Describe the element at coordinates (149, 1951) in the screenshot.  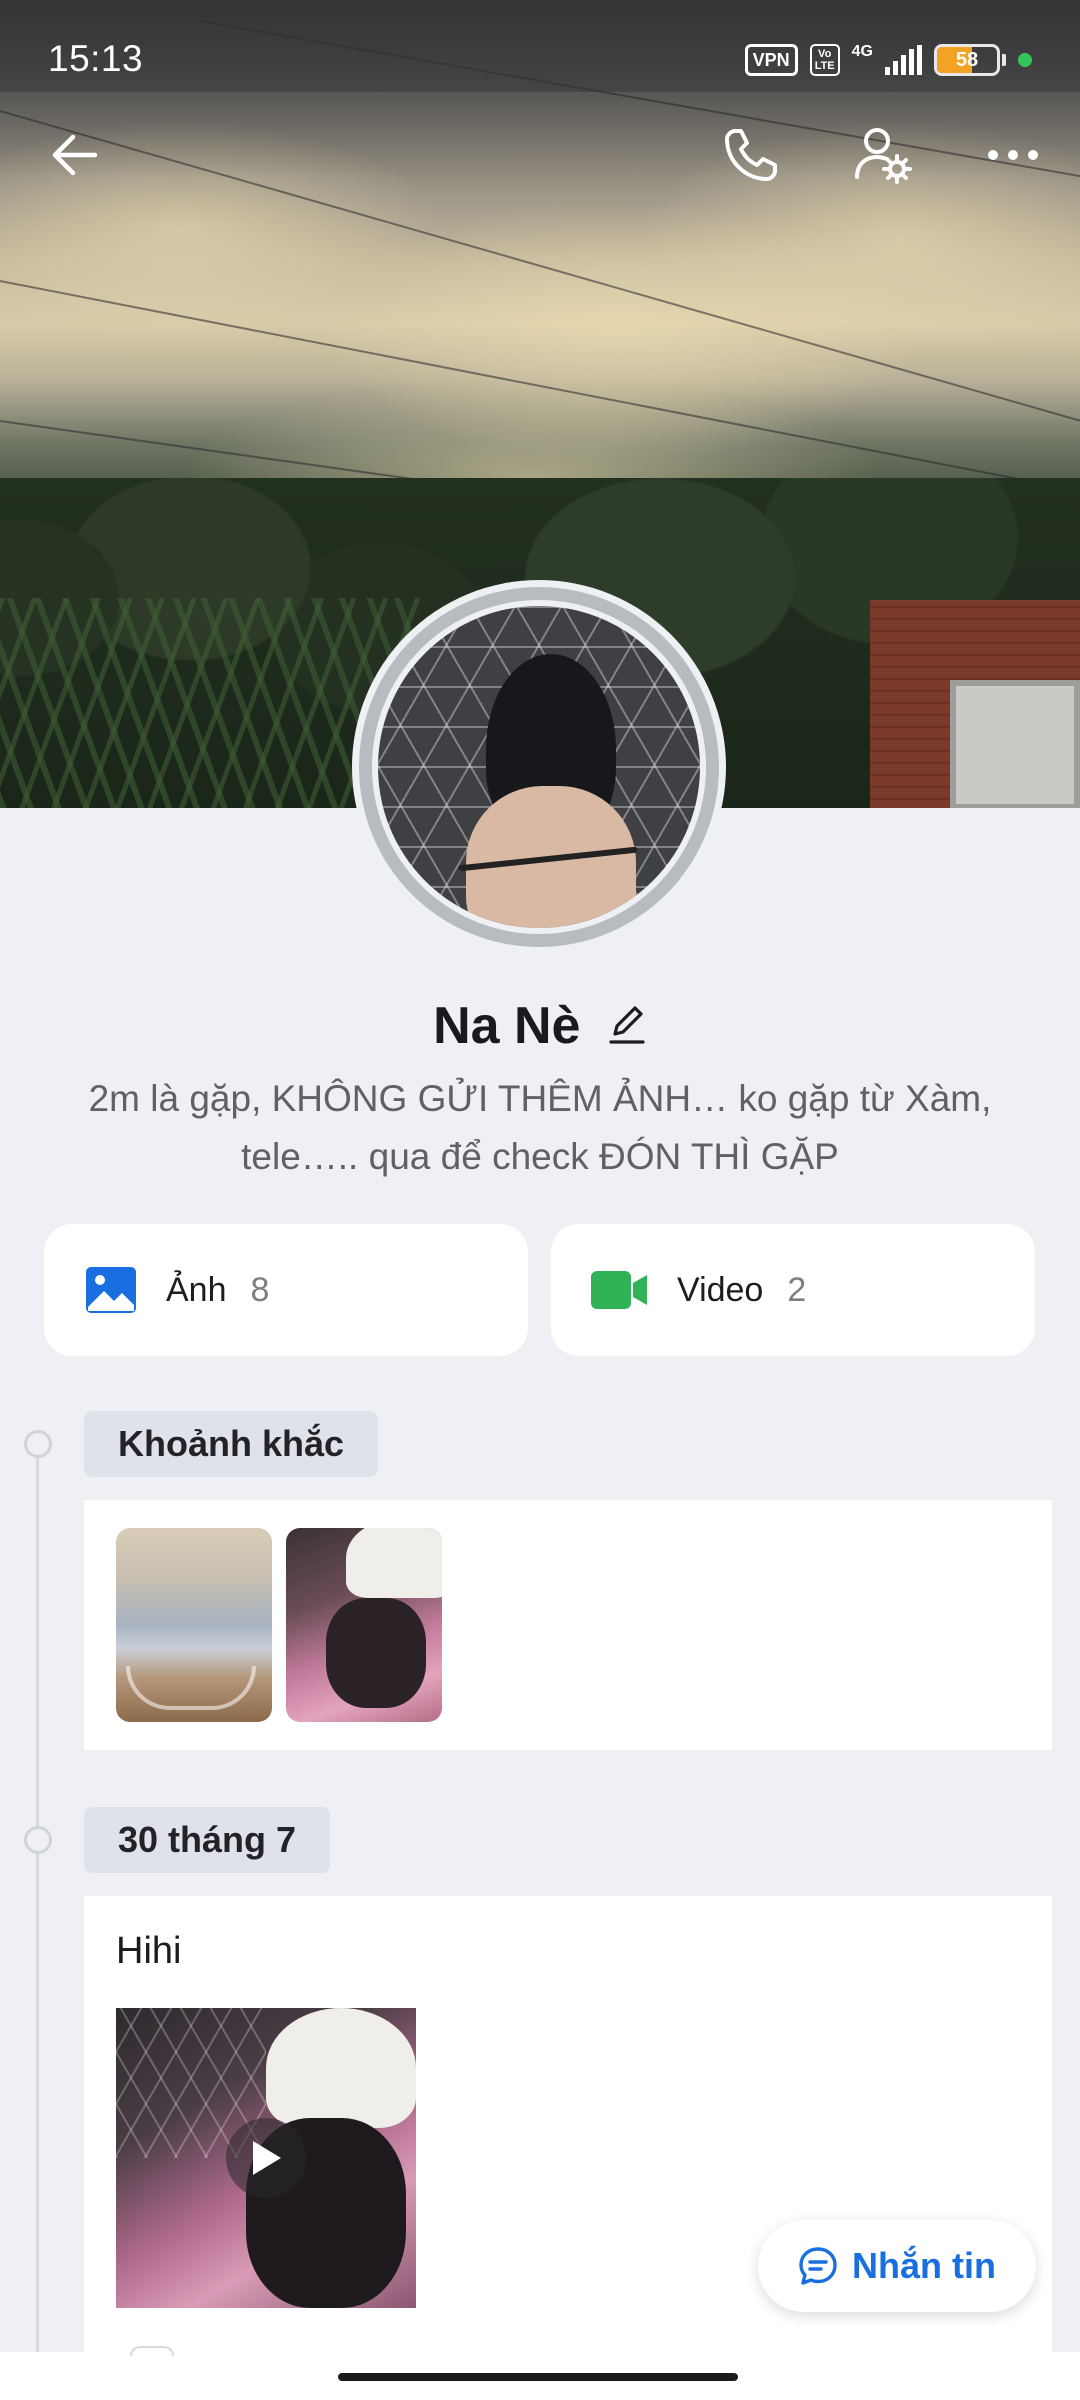
I see `post-text: Hihi` at that location.